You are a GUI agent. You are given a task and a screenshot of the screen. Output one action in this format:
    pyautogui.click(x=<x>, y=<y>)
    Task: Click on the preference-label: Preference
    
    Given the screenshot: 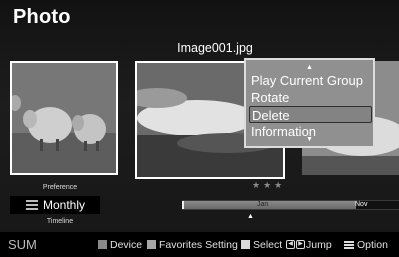 What is the action you would take?
    pyautogui.click(x=60, y=187)
    